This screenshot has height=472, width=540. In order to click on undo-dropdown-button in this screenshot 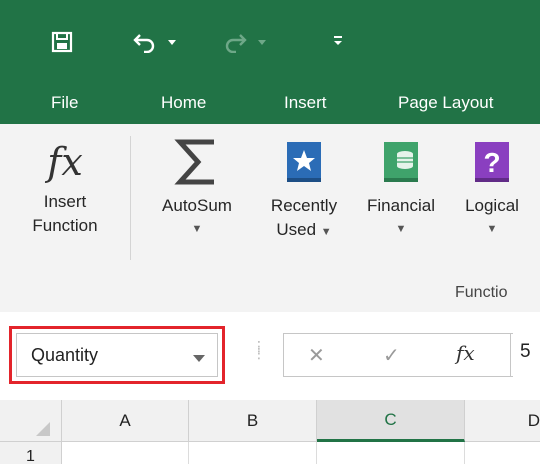, I will do `click(172, 43)`.